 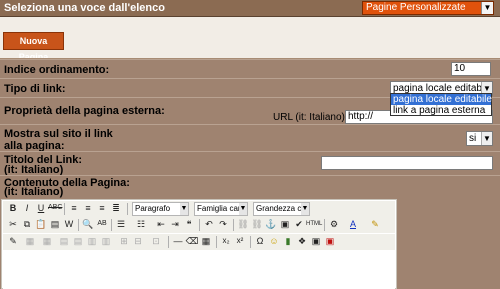 What do you see at coordinates (41, 224) in the screenshot?
I see `paste-icon: 📋` at bounding box center [41, 224].